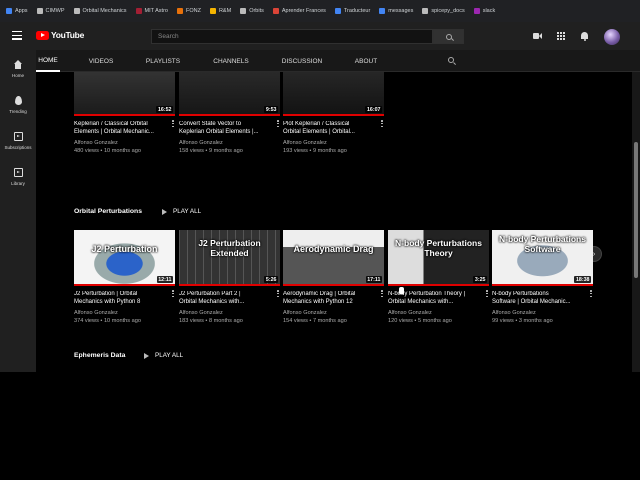  I want to click on tab-home: HOME, so click(48, 61).